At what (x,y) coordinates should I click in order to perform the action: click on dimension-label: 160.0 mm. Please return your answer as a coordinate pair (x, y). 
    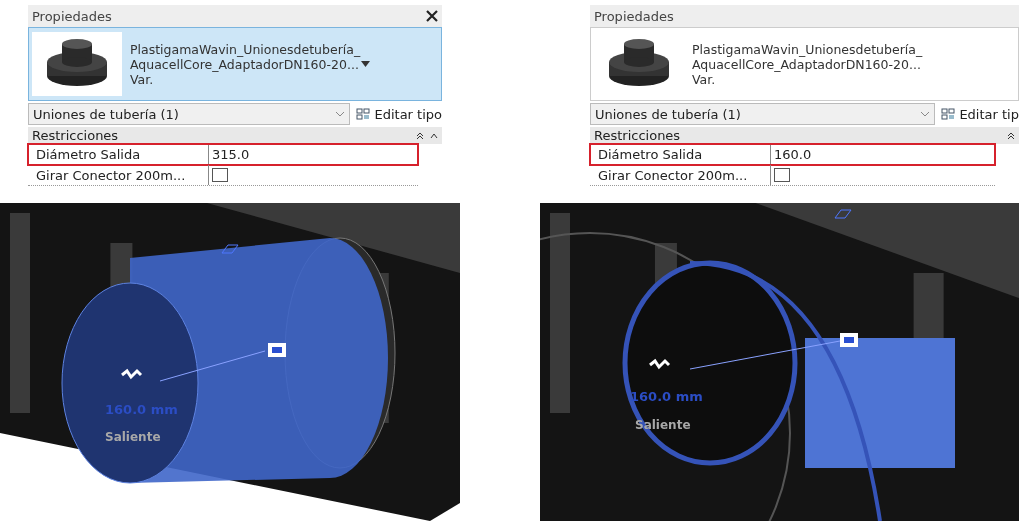
    Looking at the image, I should click on (141, 409).